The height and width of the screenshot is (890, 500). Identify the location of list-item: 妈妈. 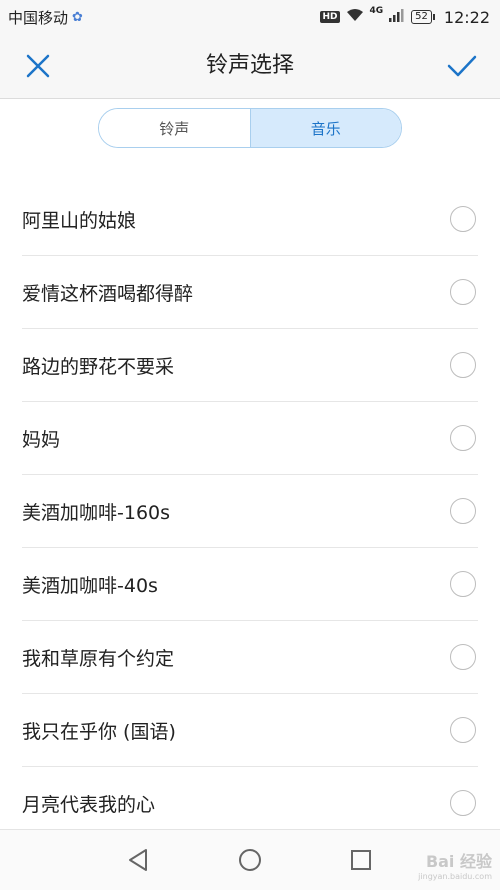
(250, 438).